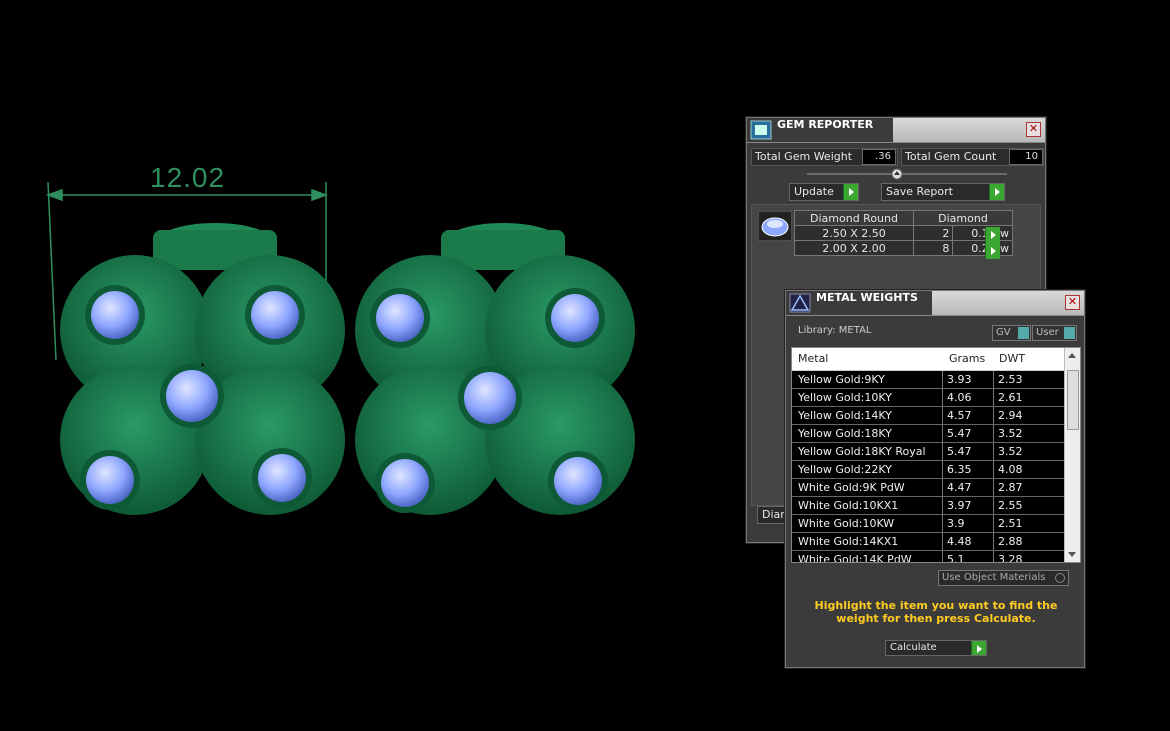  I want to click on column-header-dwt: DWT, so click(1012, 358).